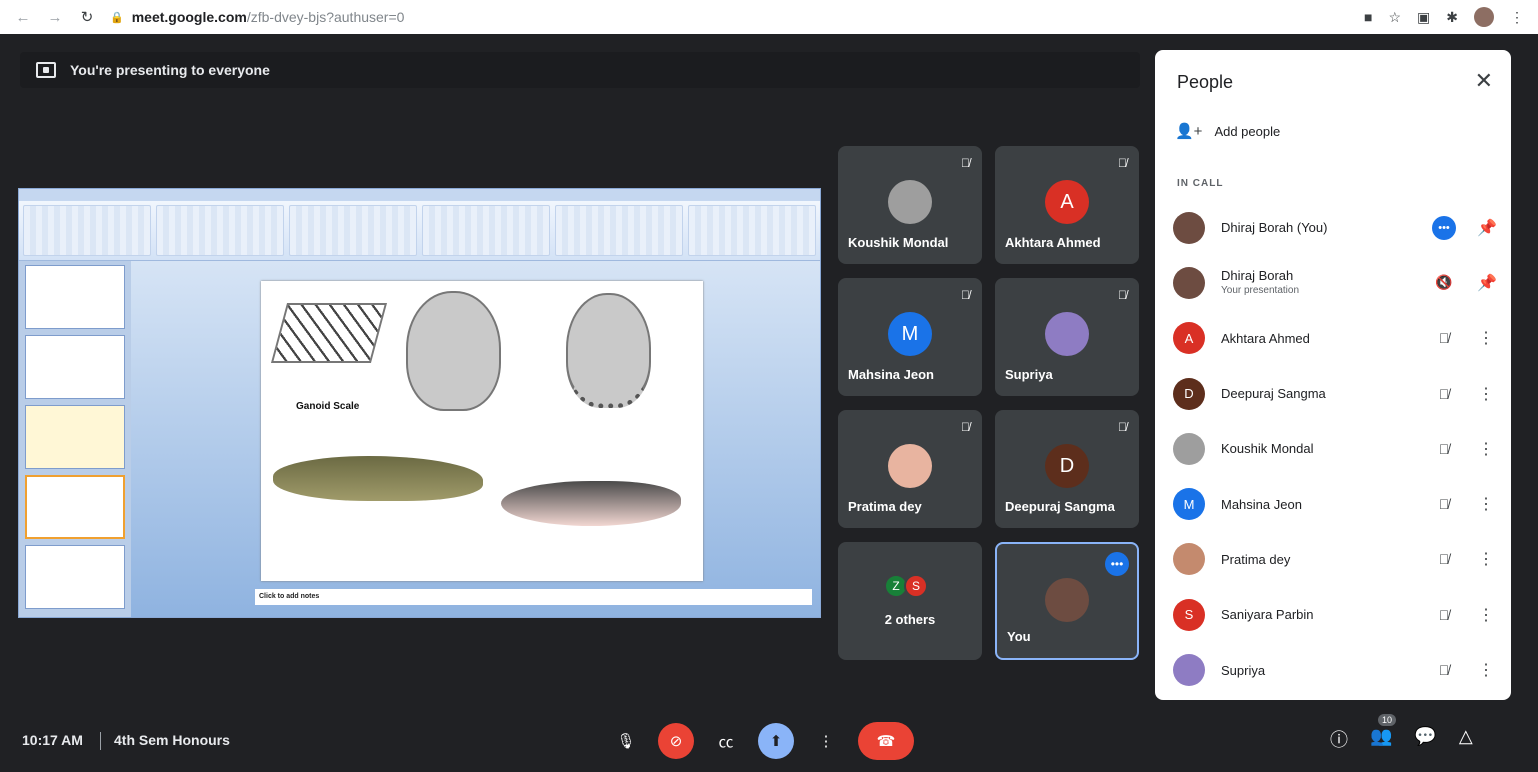 This screenshot has width=1538, height=772. Describe the element at coordinates (1060, 506) in the screenshot. I see `participant-name: Deepuraj Sangma` at that location.